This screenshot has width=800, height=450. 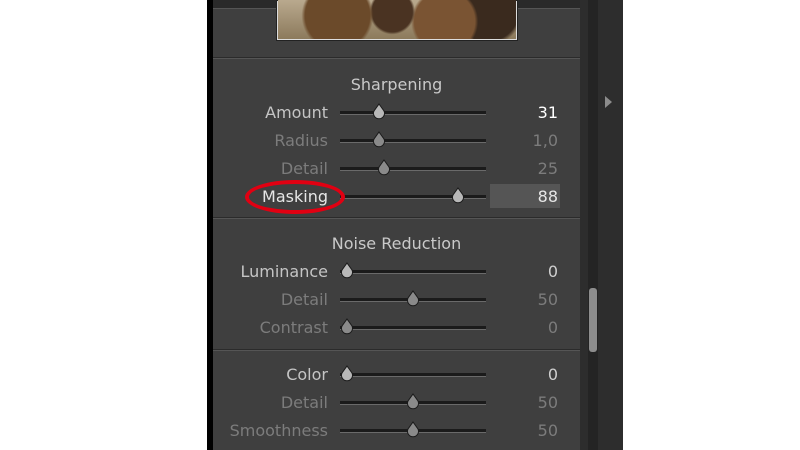 What do you see at coordinates (284, 271) in the screenshot?
I see `luminance-label: Luminance` at bounding box center [284, 271].